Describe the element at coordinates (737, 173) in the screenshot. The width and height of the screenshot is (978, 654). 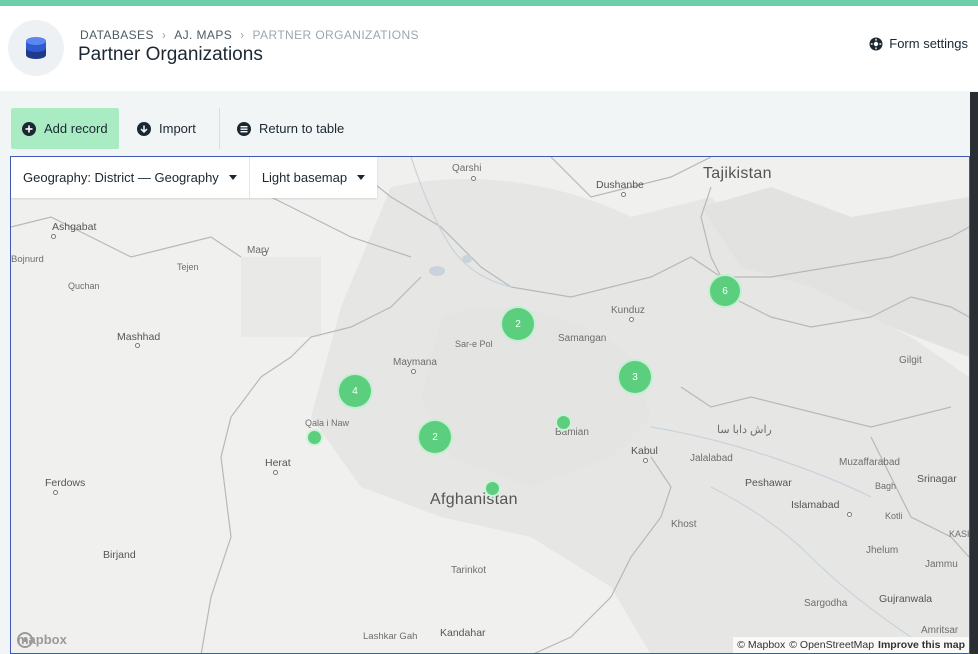
I see `map-label-country: Tajikistan` at that location.